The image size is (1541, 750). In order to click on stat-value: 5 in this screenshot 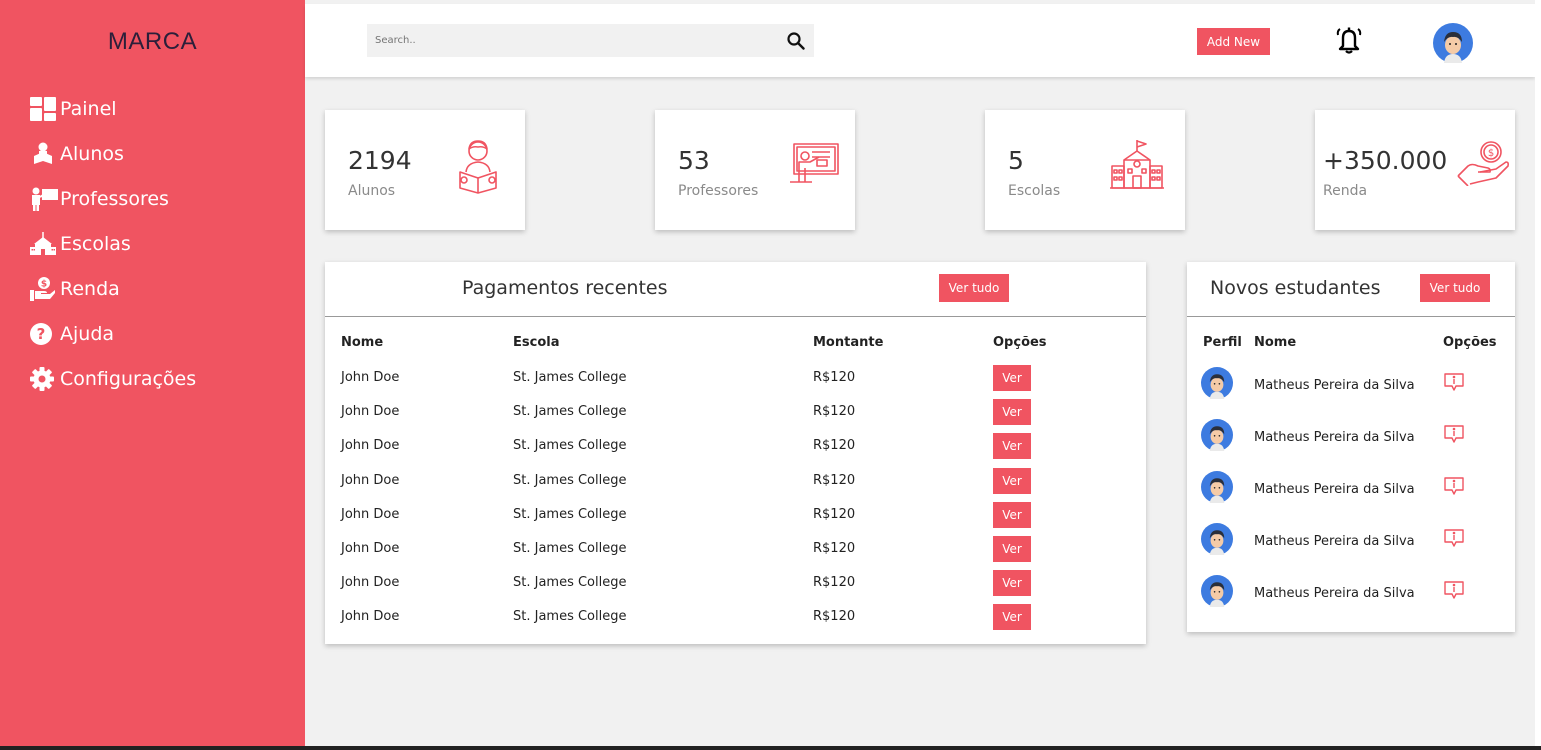, I will do `click(1016, 160)`.